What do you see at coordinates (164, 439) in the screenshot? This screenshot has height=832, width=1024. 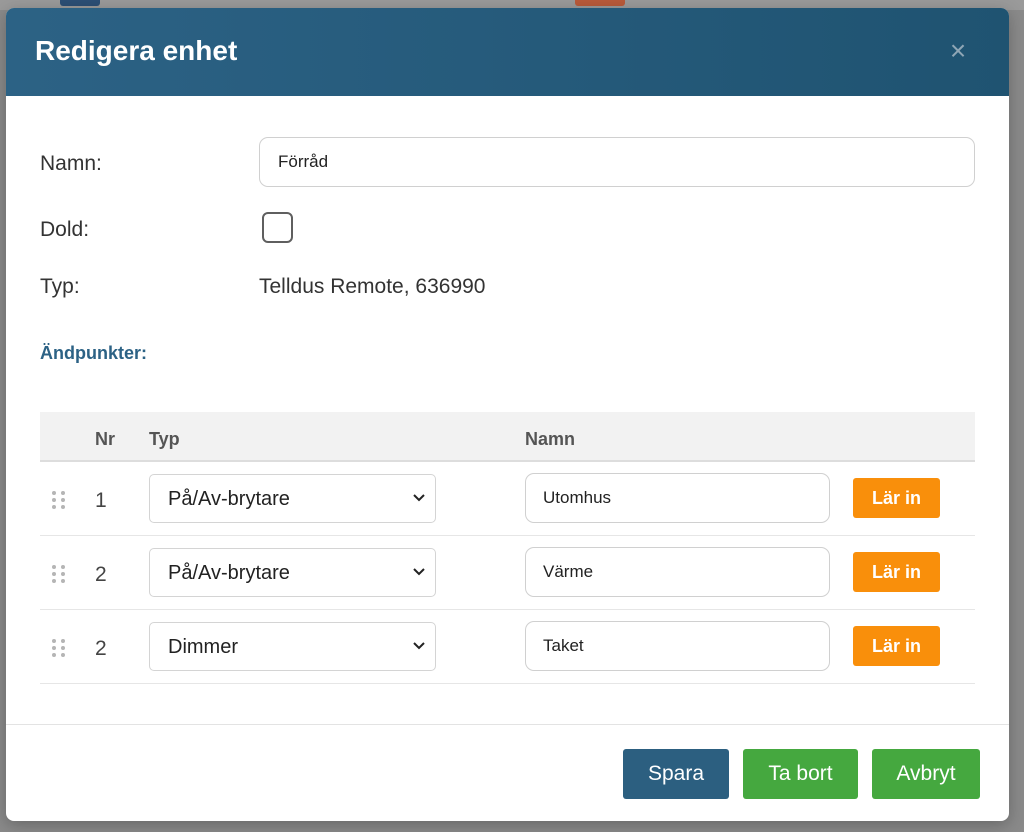 I see `column-header-type: Typ` at bounding box center [164, 439].